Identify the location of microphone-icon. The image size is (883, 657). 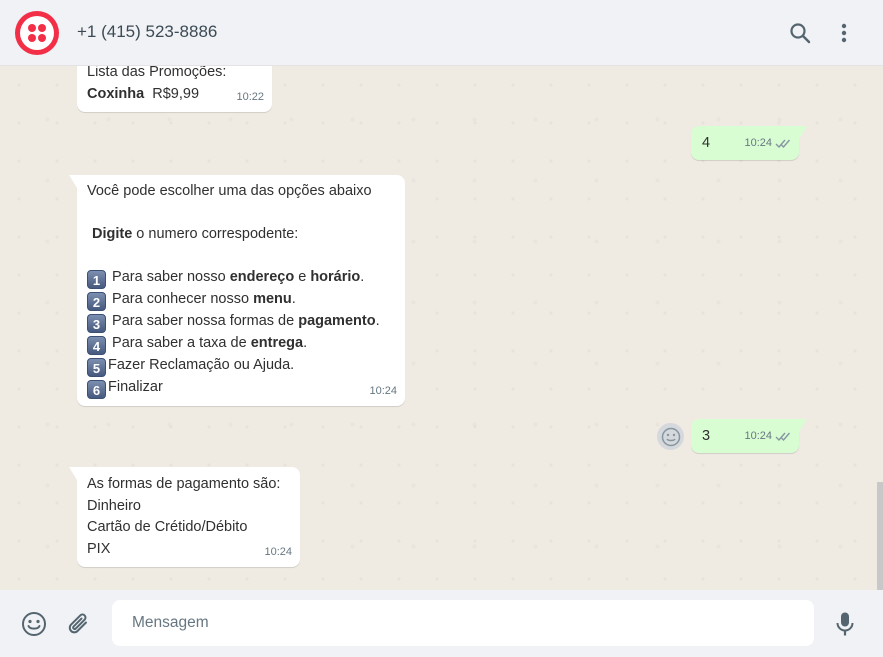
(845, 624).